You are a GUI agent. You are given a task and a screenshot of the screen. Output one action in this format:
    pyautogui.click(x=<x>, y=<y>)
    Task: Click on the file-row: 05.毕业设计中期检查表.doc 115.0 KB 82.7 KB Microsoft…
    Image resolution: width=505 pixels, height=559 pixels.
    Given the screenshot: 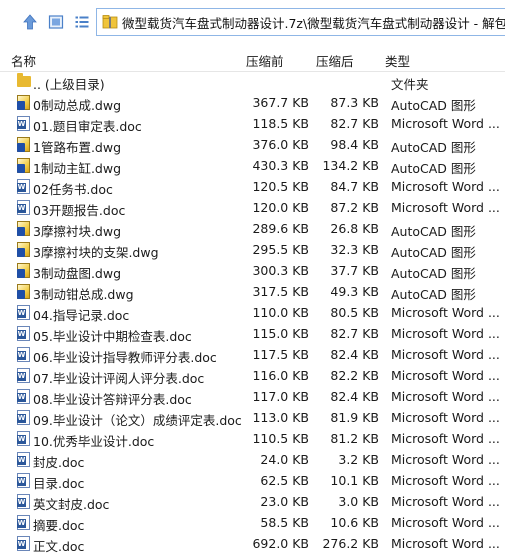 What is the action you would take?
    pyautogui.click(x=252, y=333)
    